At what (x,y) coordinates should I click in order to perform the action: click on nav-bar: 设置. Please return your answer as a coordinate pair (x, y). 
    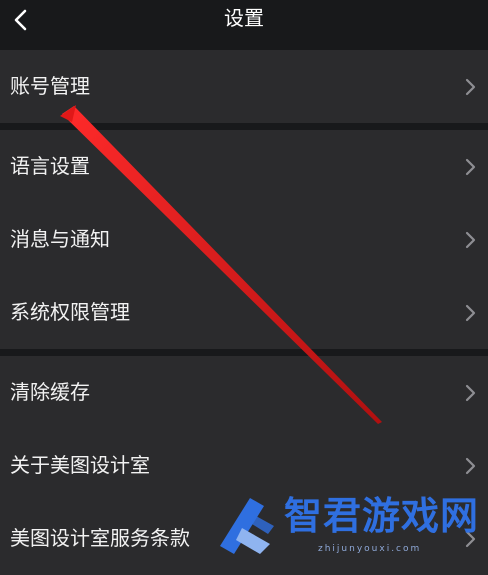
    Looking at the image, I should click on (244, 23).